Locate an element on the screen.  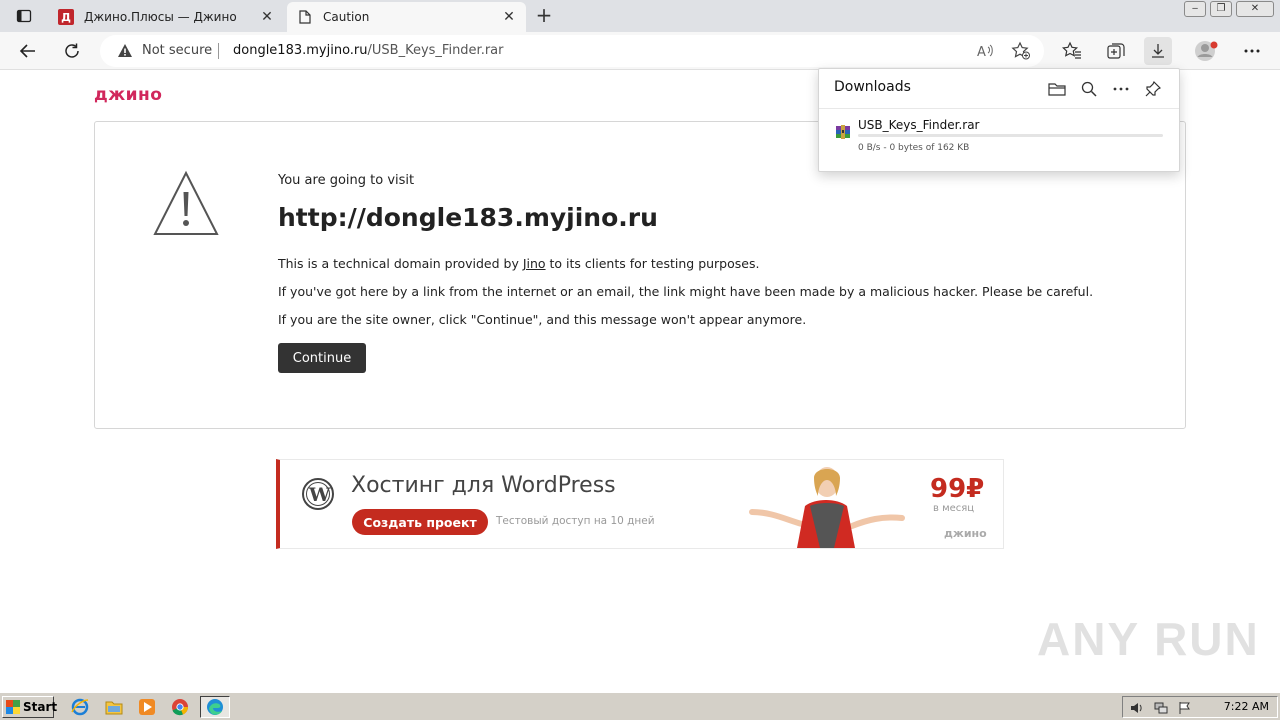
download-status: 0 B/s - 0 bytes of 162 KB is located at coordinates (914, 148).